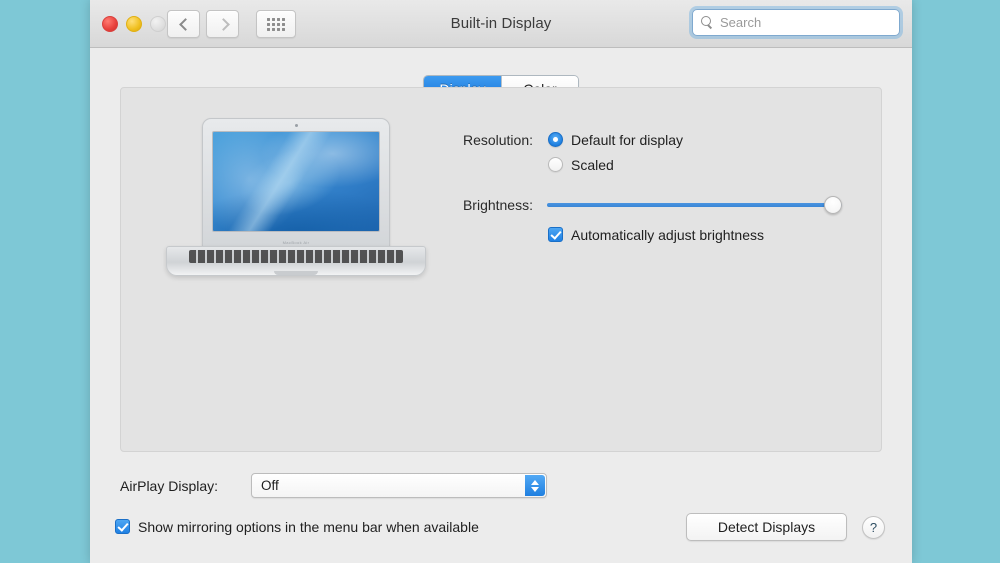  Describe the element at coordinates (667, 235) in the screenshot. I see `checkbox-auto-adjust-brightness-label: Automatically adjust brightness` at that location.